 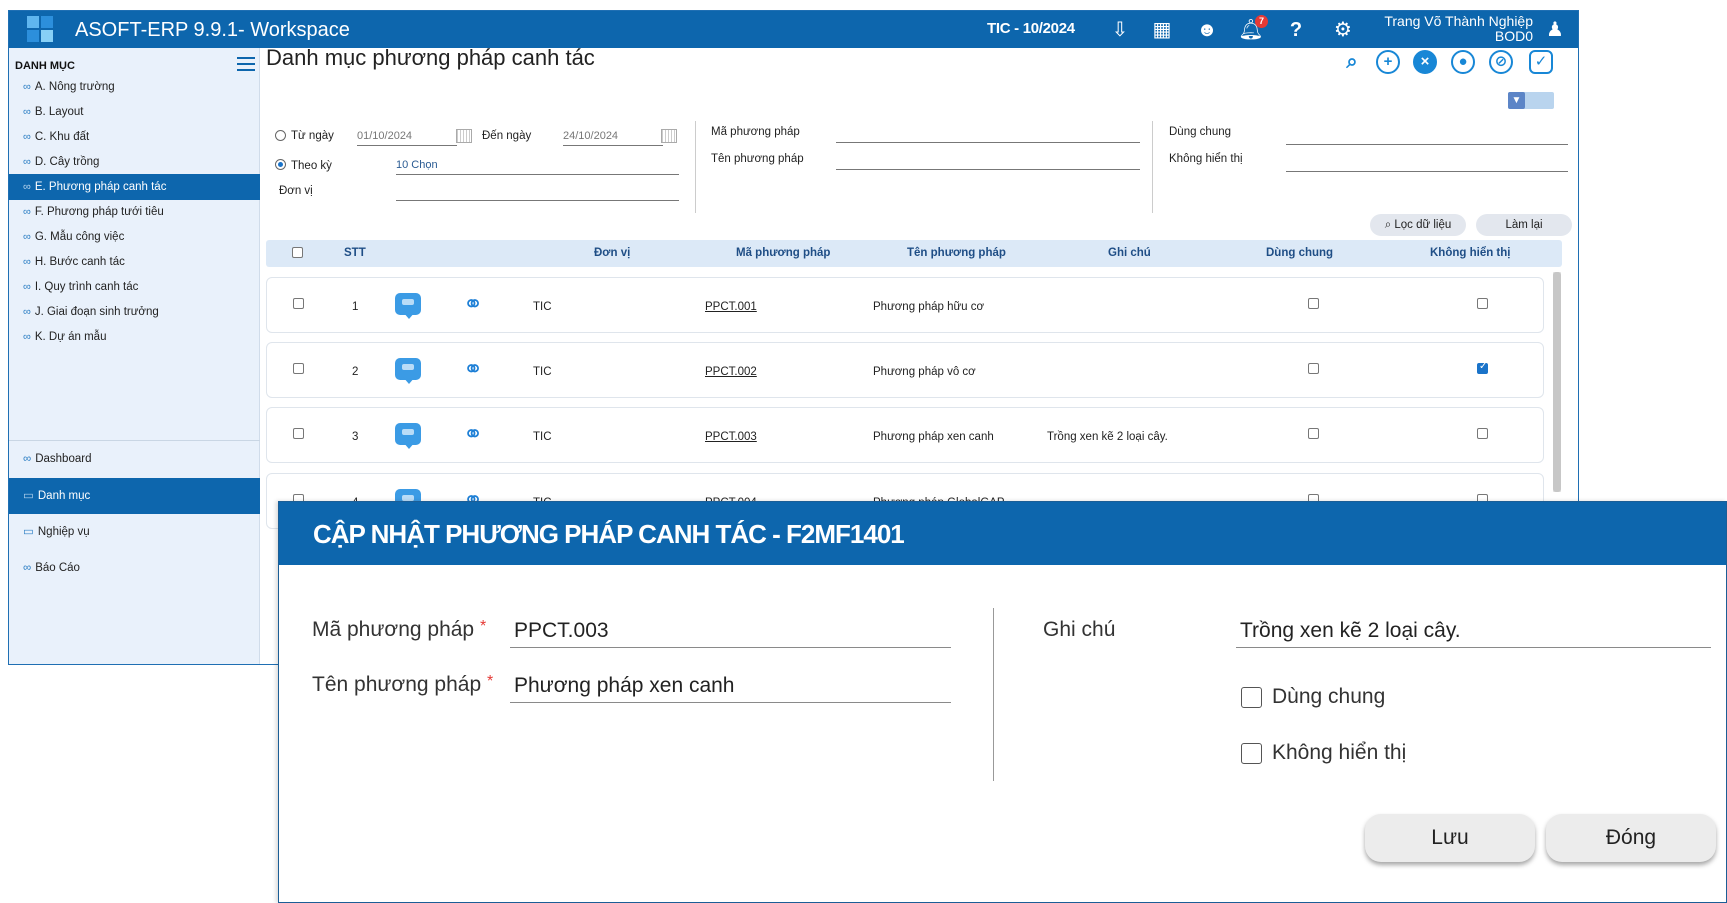 What do you see at coordinates (297, 252) in the screenshot?
I see `select-all-checkbox` at bounding box center [297, 252].